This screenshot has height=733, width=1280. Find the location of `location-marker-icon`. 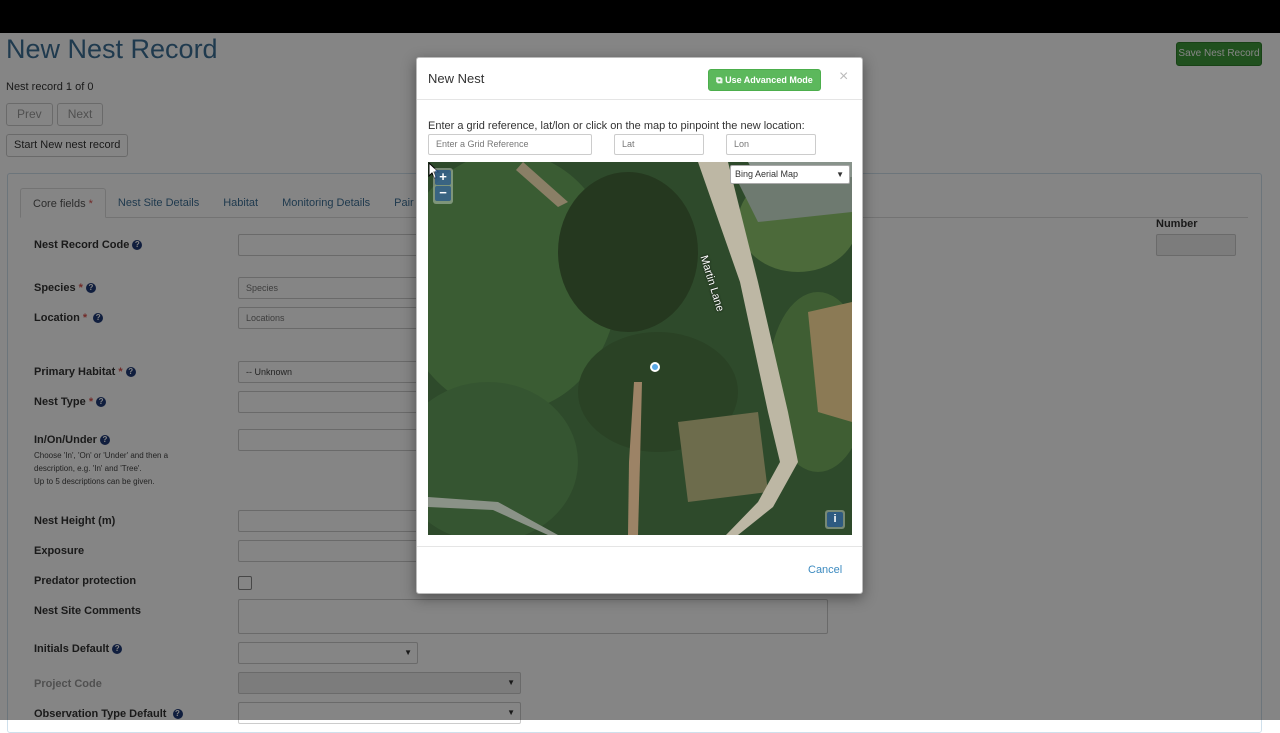

location-marker-icon is located at coordinates (655, 367).